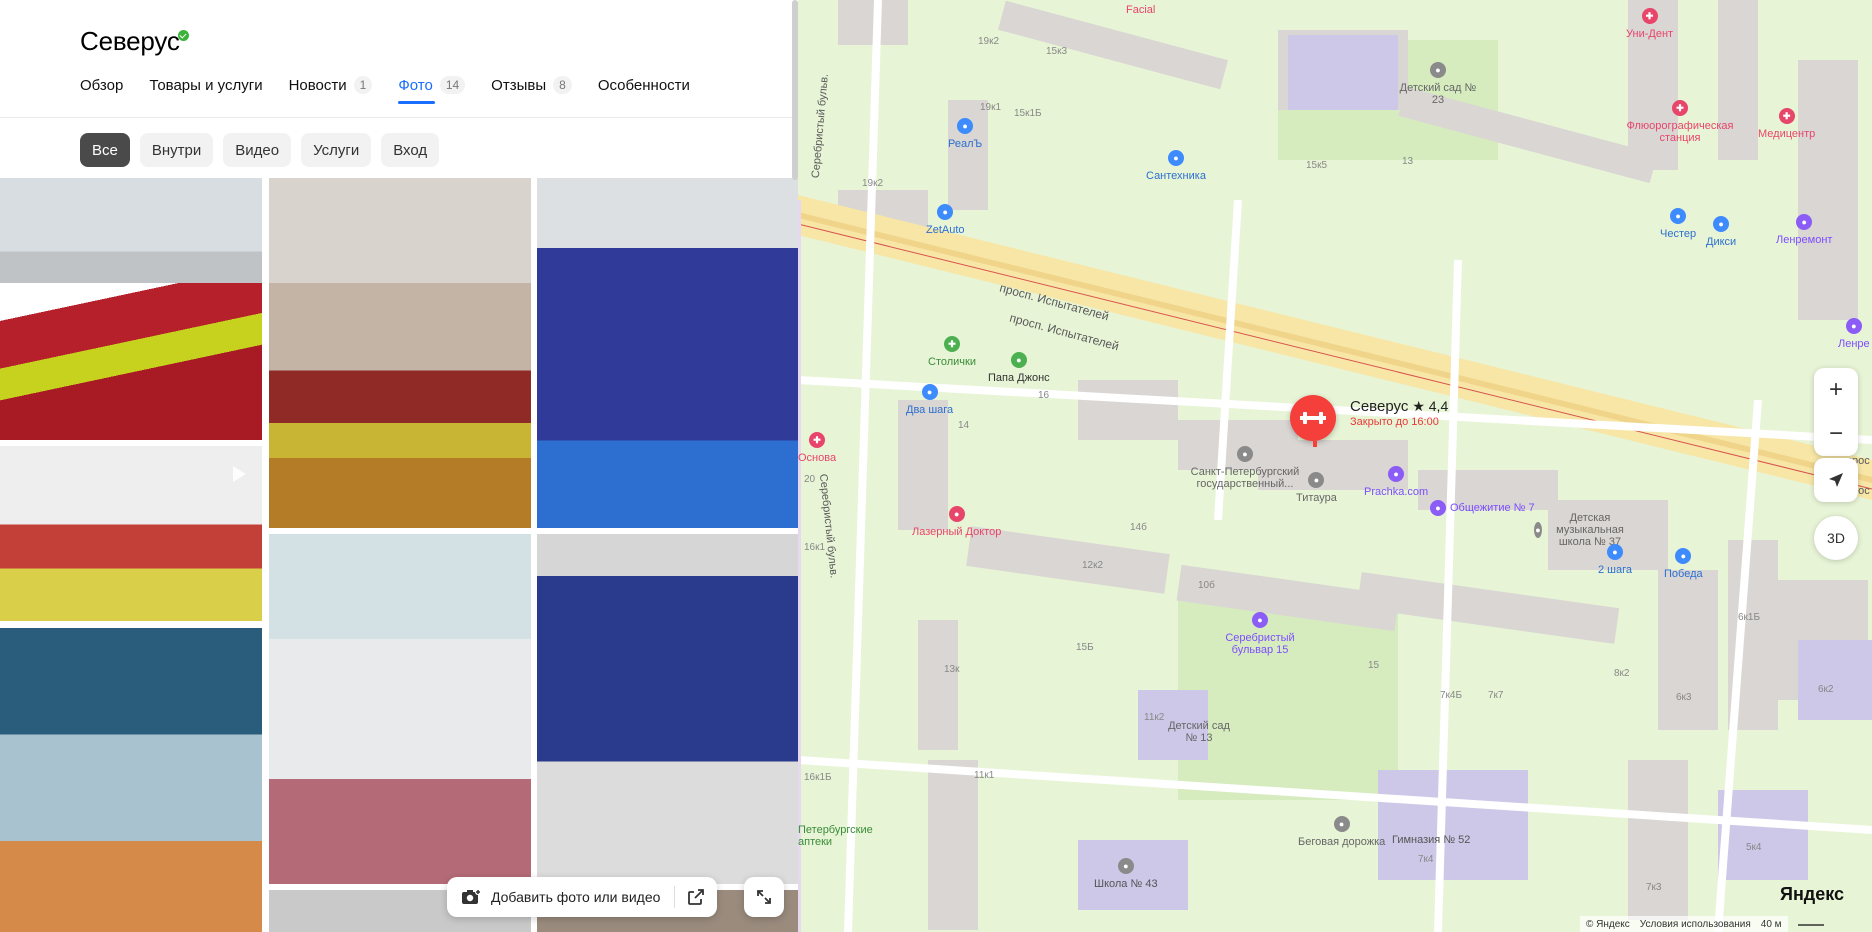 This screenshot has height=932, width=1872. I want to click on filter-entrance: Вход, so click(410, 150).